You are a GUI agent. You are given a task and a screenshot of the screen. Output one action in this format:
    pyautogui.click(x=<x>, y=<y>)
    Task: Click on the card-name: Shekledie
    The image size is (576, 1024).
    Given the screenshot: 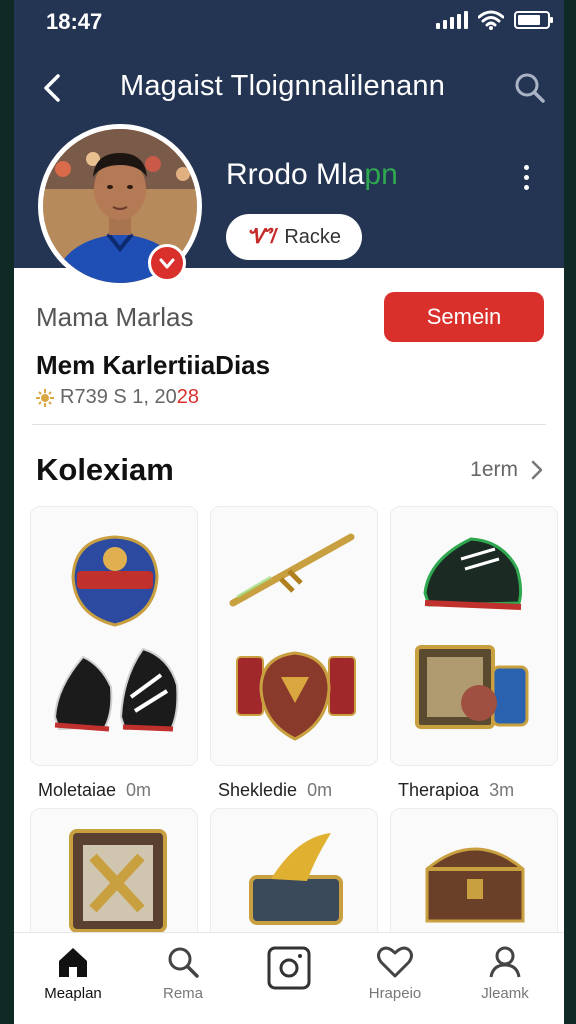 What is the action you would take?
    pyautogui.click(x=258, y=790)
    